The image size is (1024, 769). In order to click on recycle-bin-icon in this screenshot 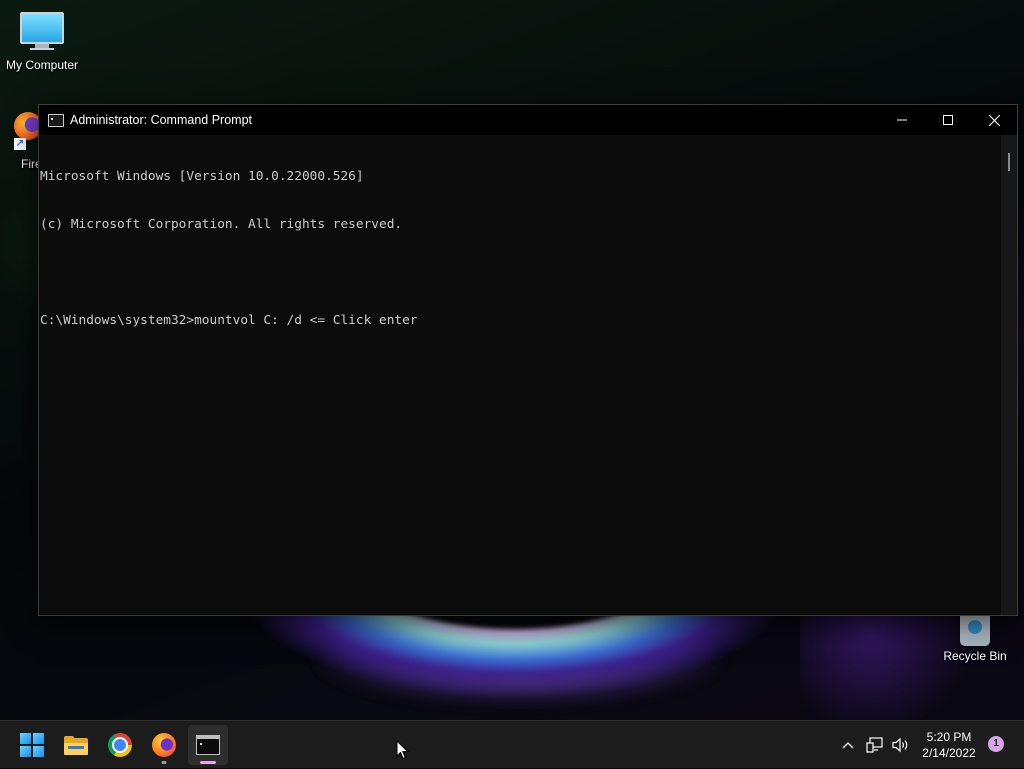, I will do `click(975, 629)`.